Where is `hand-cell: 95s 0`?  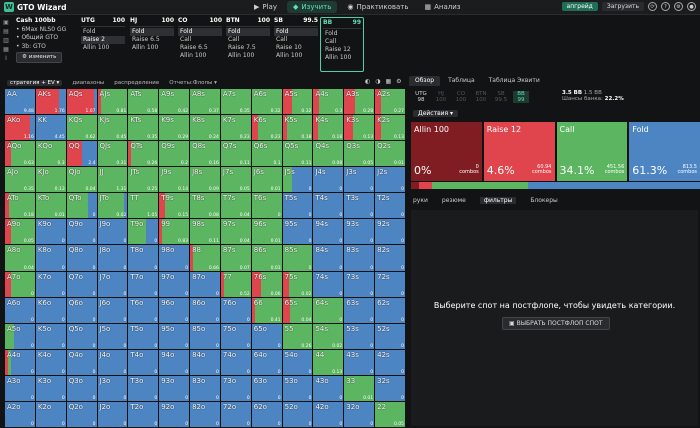
hand-cell: 95s 0 is located at coordinates (297, 232).